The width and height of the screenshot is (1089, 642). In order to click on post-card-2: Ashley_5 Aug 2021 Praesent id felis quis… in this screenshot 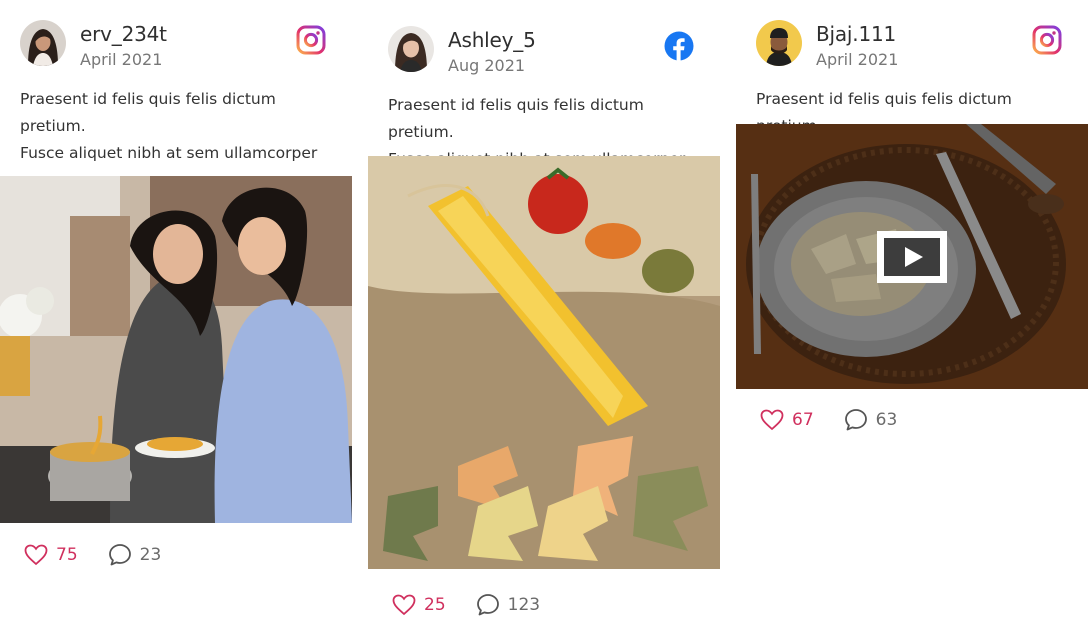, I will do `click(544, 99)`.